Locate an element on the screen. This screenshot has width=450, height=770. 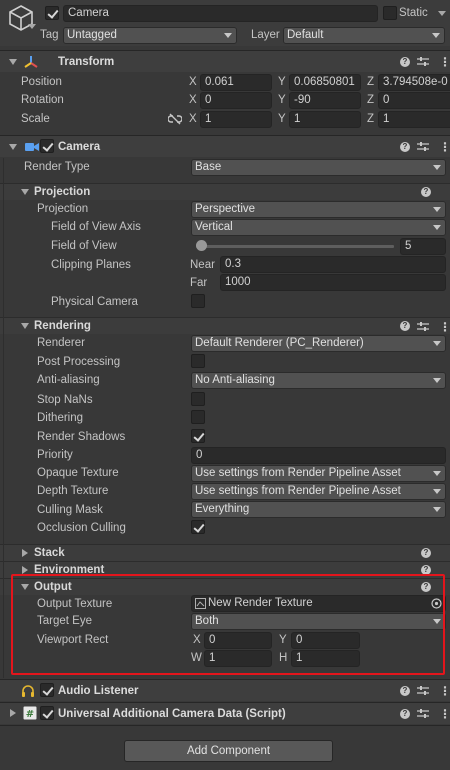
far-label: Far is located at coordinates (198, 283).